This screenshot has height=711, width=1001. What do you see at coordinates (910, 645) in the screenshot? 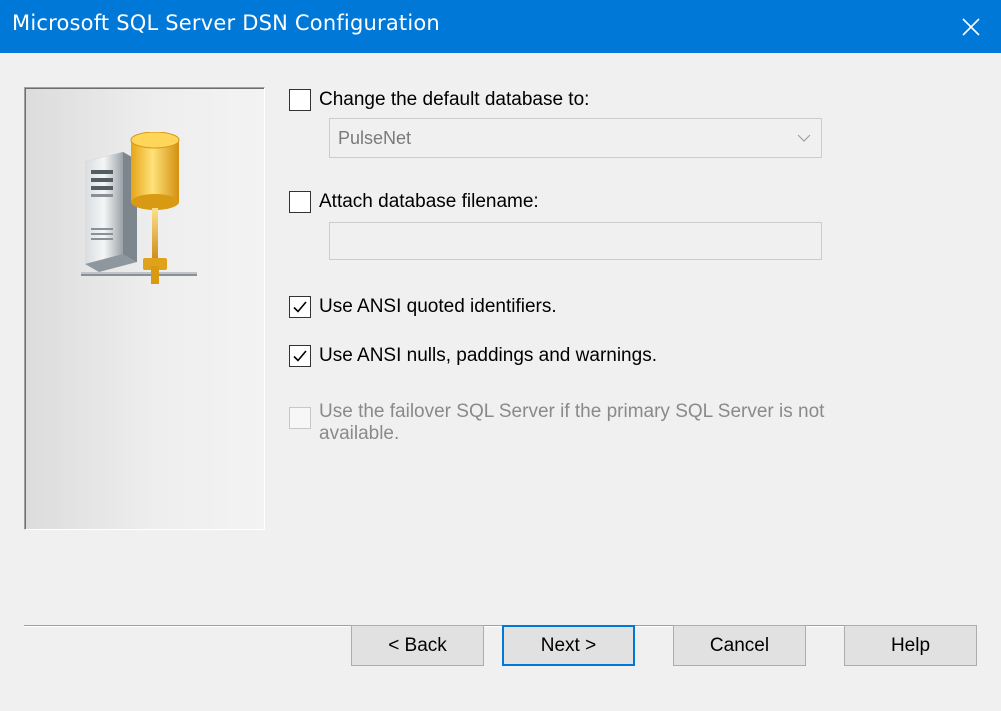
I see `help-button: Help` at bounding box center [910, 645].